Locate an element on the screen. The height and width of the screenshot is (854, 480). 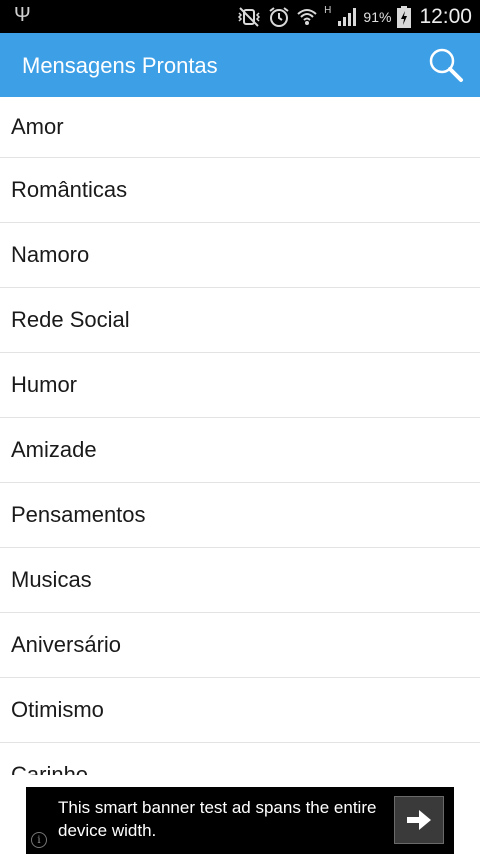
usb-icon: Ψ is located at coordinates (22, 15).